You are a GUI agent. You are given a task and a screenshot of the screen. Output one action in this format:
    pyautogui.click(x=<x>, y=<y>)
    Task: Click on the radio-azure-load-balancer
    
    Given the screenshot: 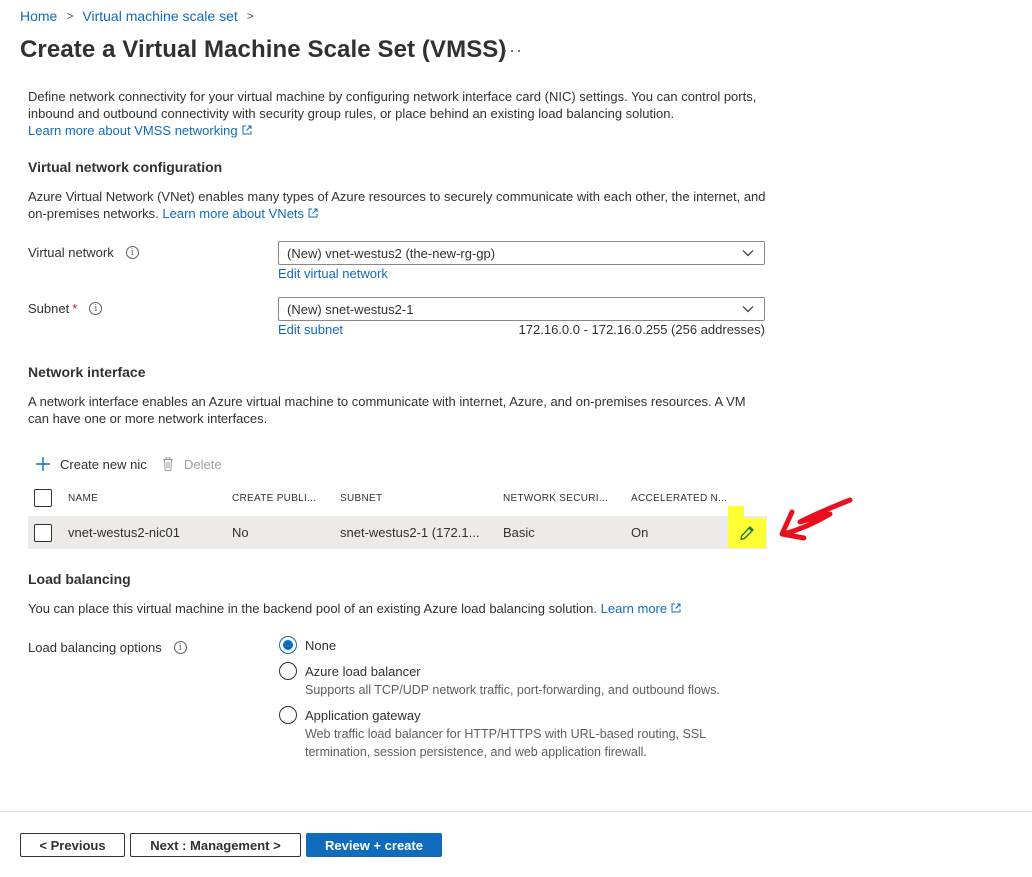 What is the action you would take?
    pyautogui.click(x=288, y=671)
    